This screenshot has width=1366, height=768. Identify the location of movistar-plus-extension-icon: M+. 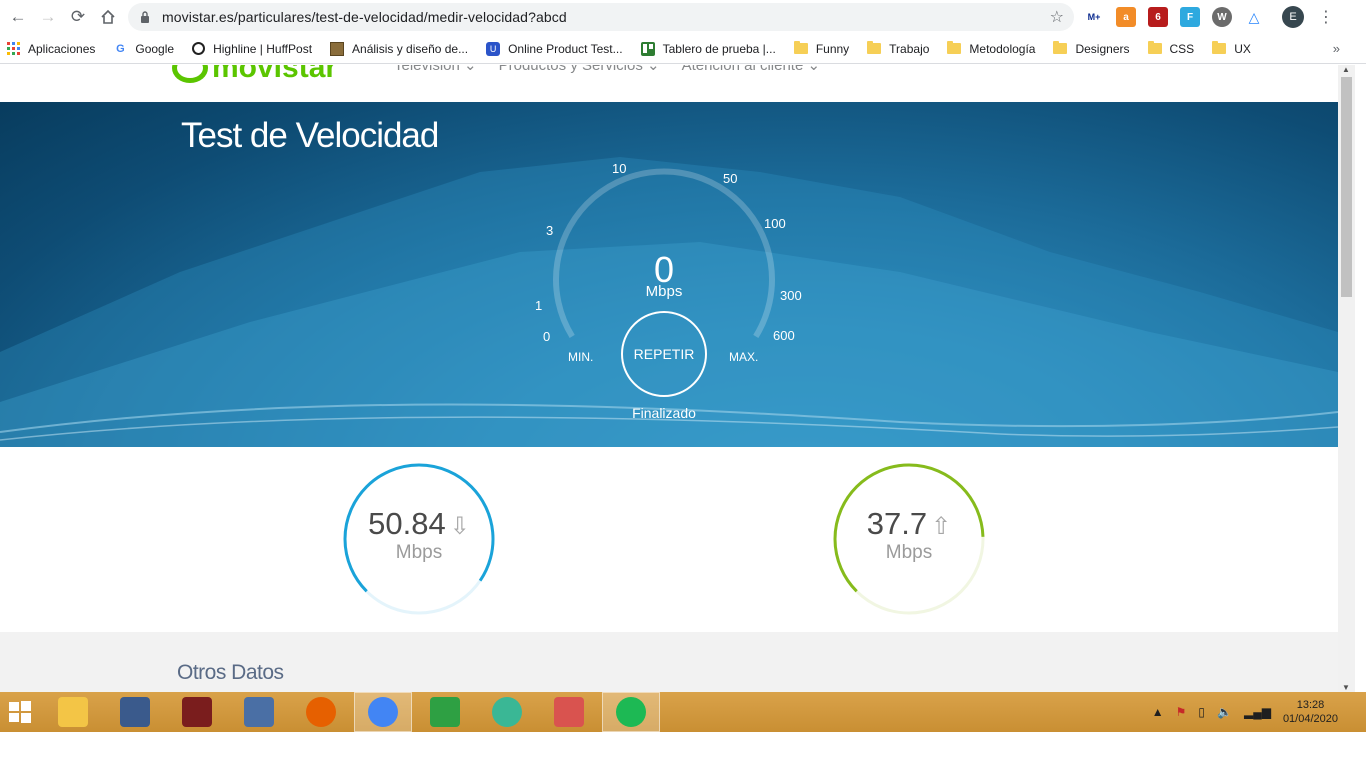
(1094, 17).